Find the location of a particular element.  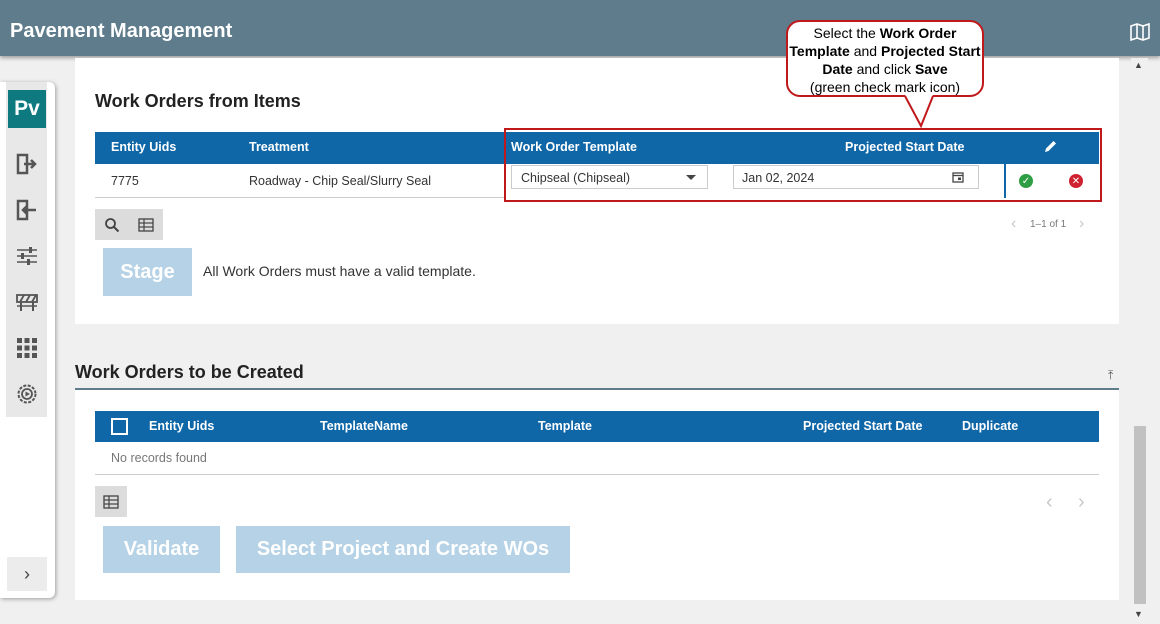

collapse-section-icon: ⤒ is located at coordinates (1110, 375).